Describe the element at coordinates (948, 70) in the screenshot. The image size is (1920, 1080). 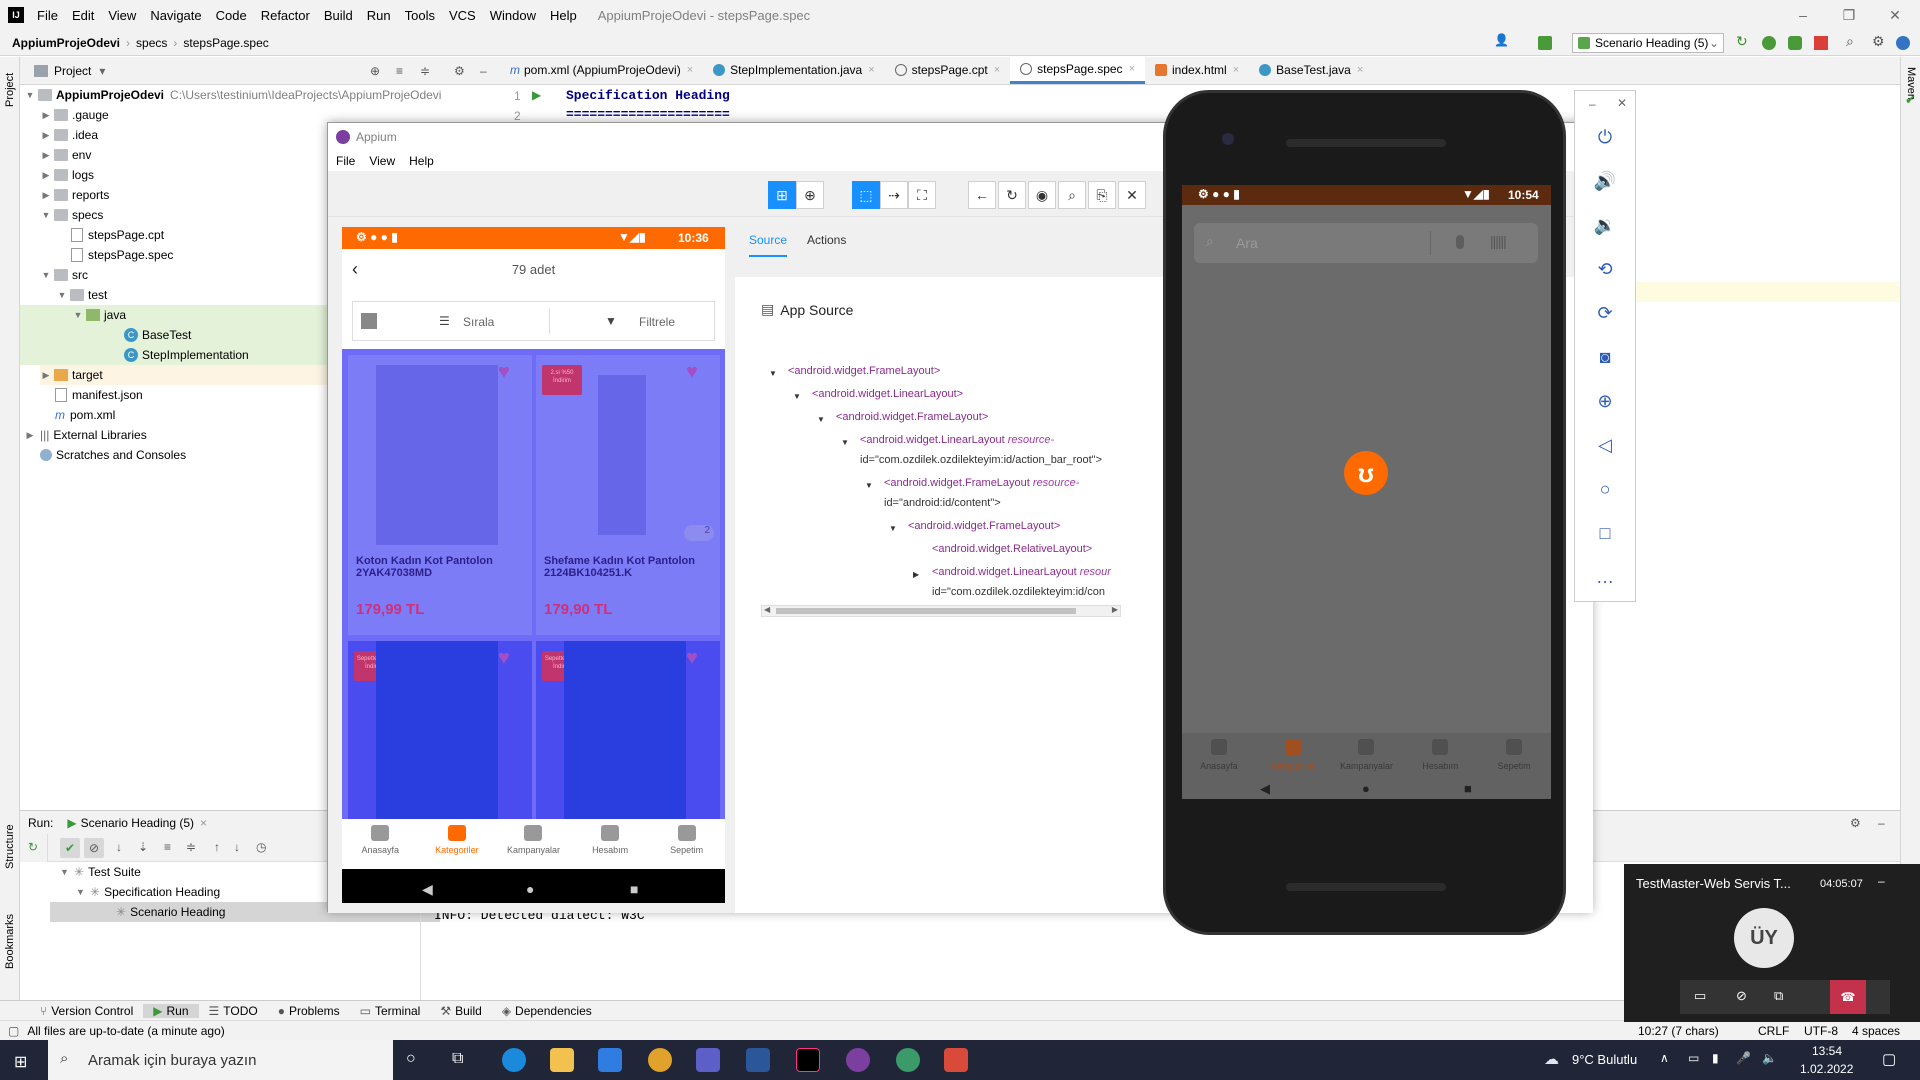
I see `tab-stepspage-cpt: stepsPage.cpt ×` at that location.